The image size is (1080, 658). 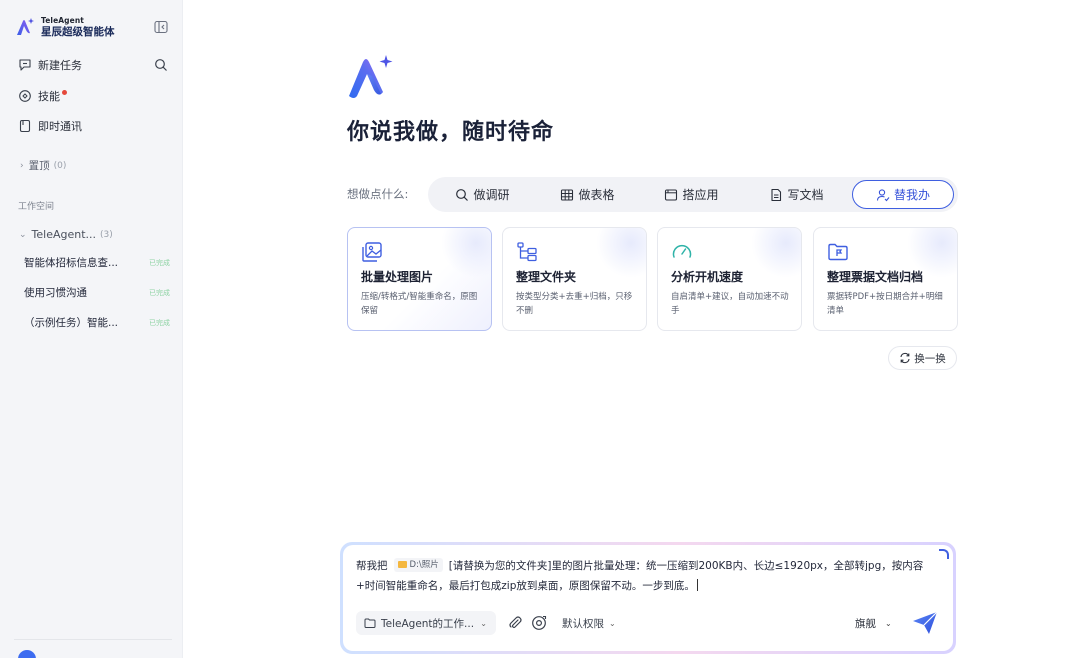 I want to click on tab-do-for-me: 替我办, so click(x=903, y=194).